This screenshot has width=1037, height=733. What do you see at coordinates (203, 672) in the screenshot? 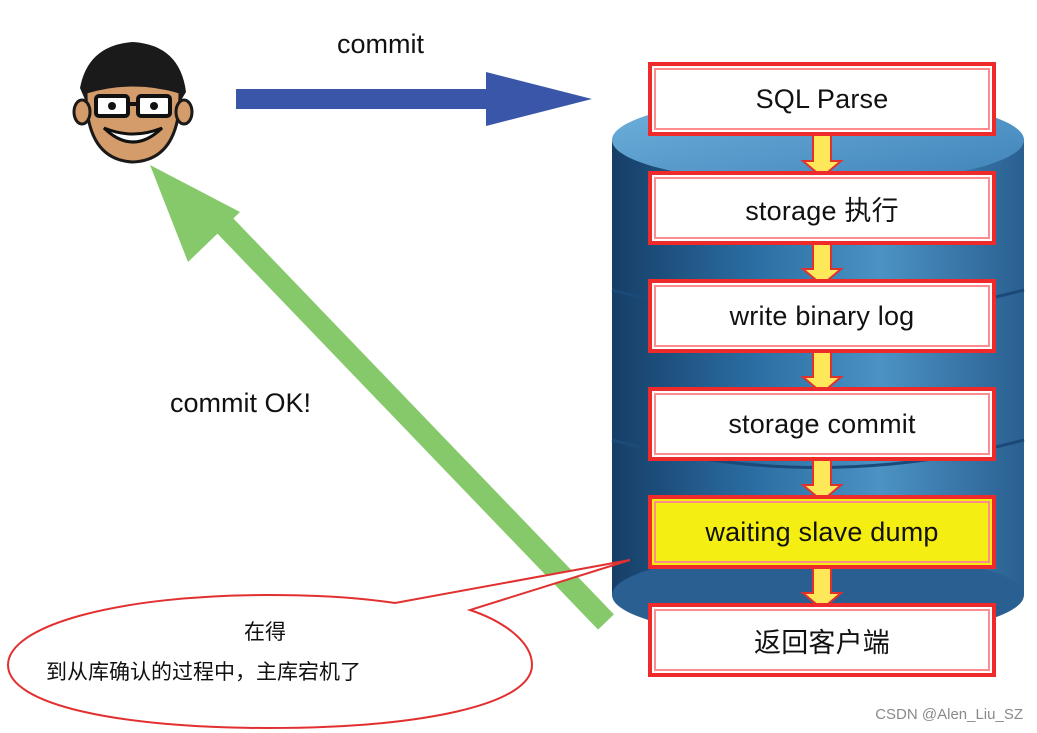
I see `bubble-line-2: 到从库确认的过程中，主库宕机了` at bounding box center [203, 672].